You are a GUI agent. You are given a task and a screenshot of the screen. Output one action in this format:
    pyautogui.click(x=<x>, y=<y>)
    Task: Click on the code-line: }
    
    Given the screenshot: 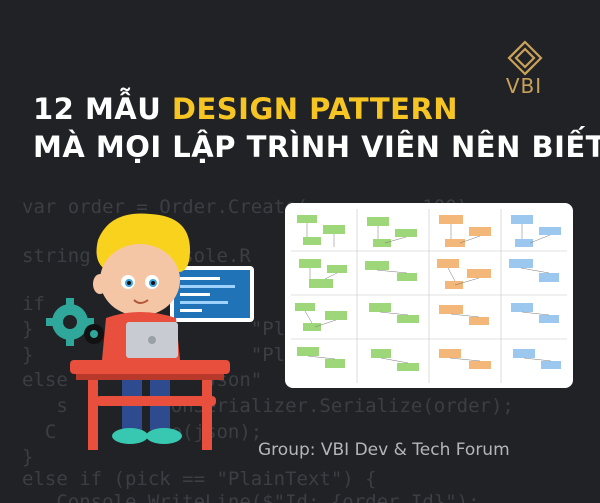 What is the action you would take?
    pyautogui.click(x=28, y=457)
    